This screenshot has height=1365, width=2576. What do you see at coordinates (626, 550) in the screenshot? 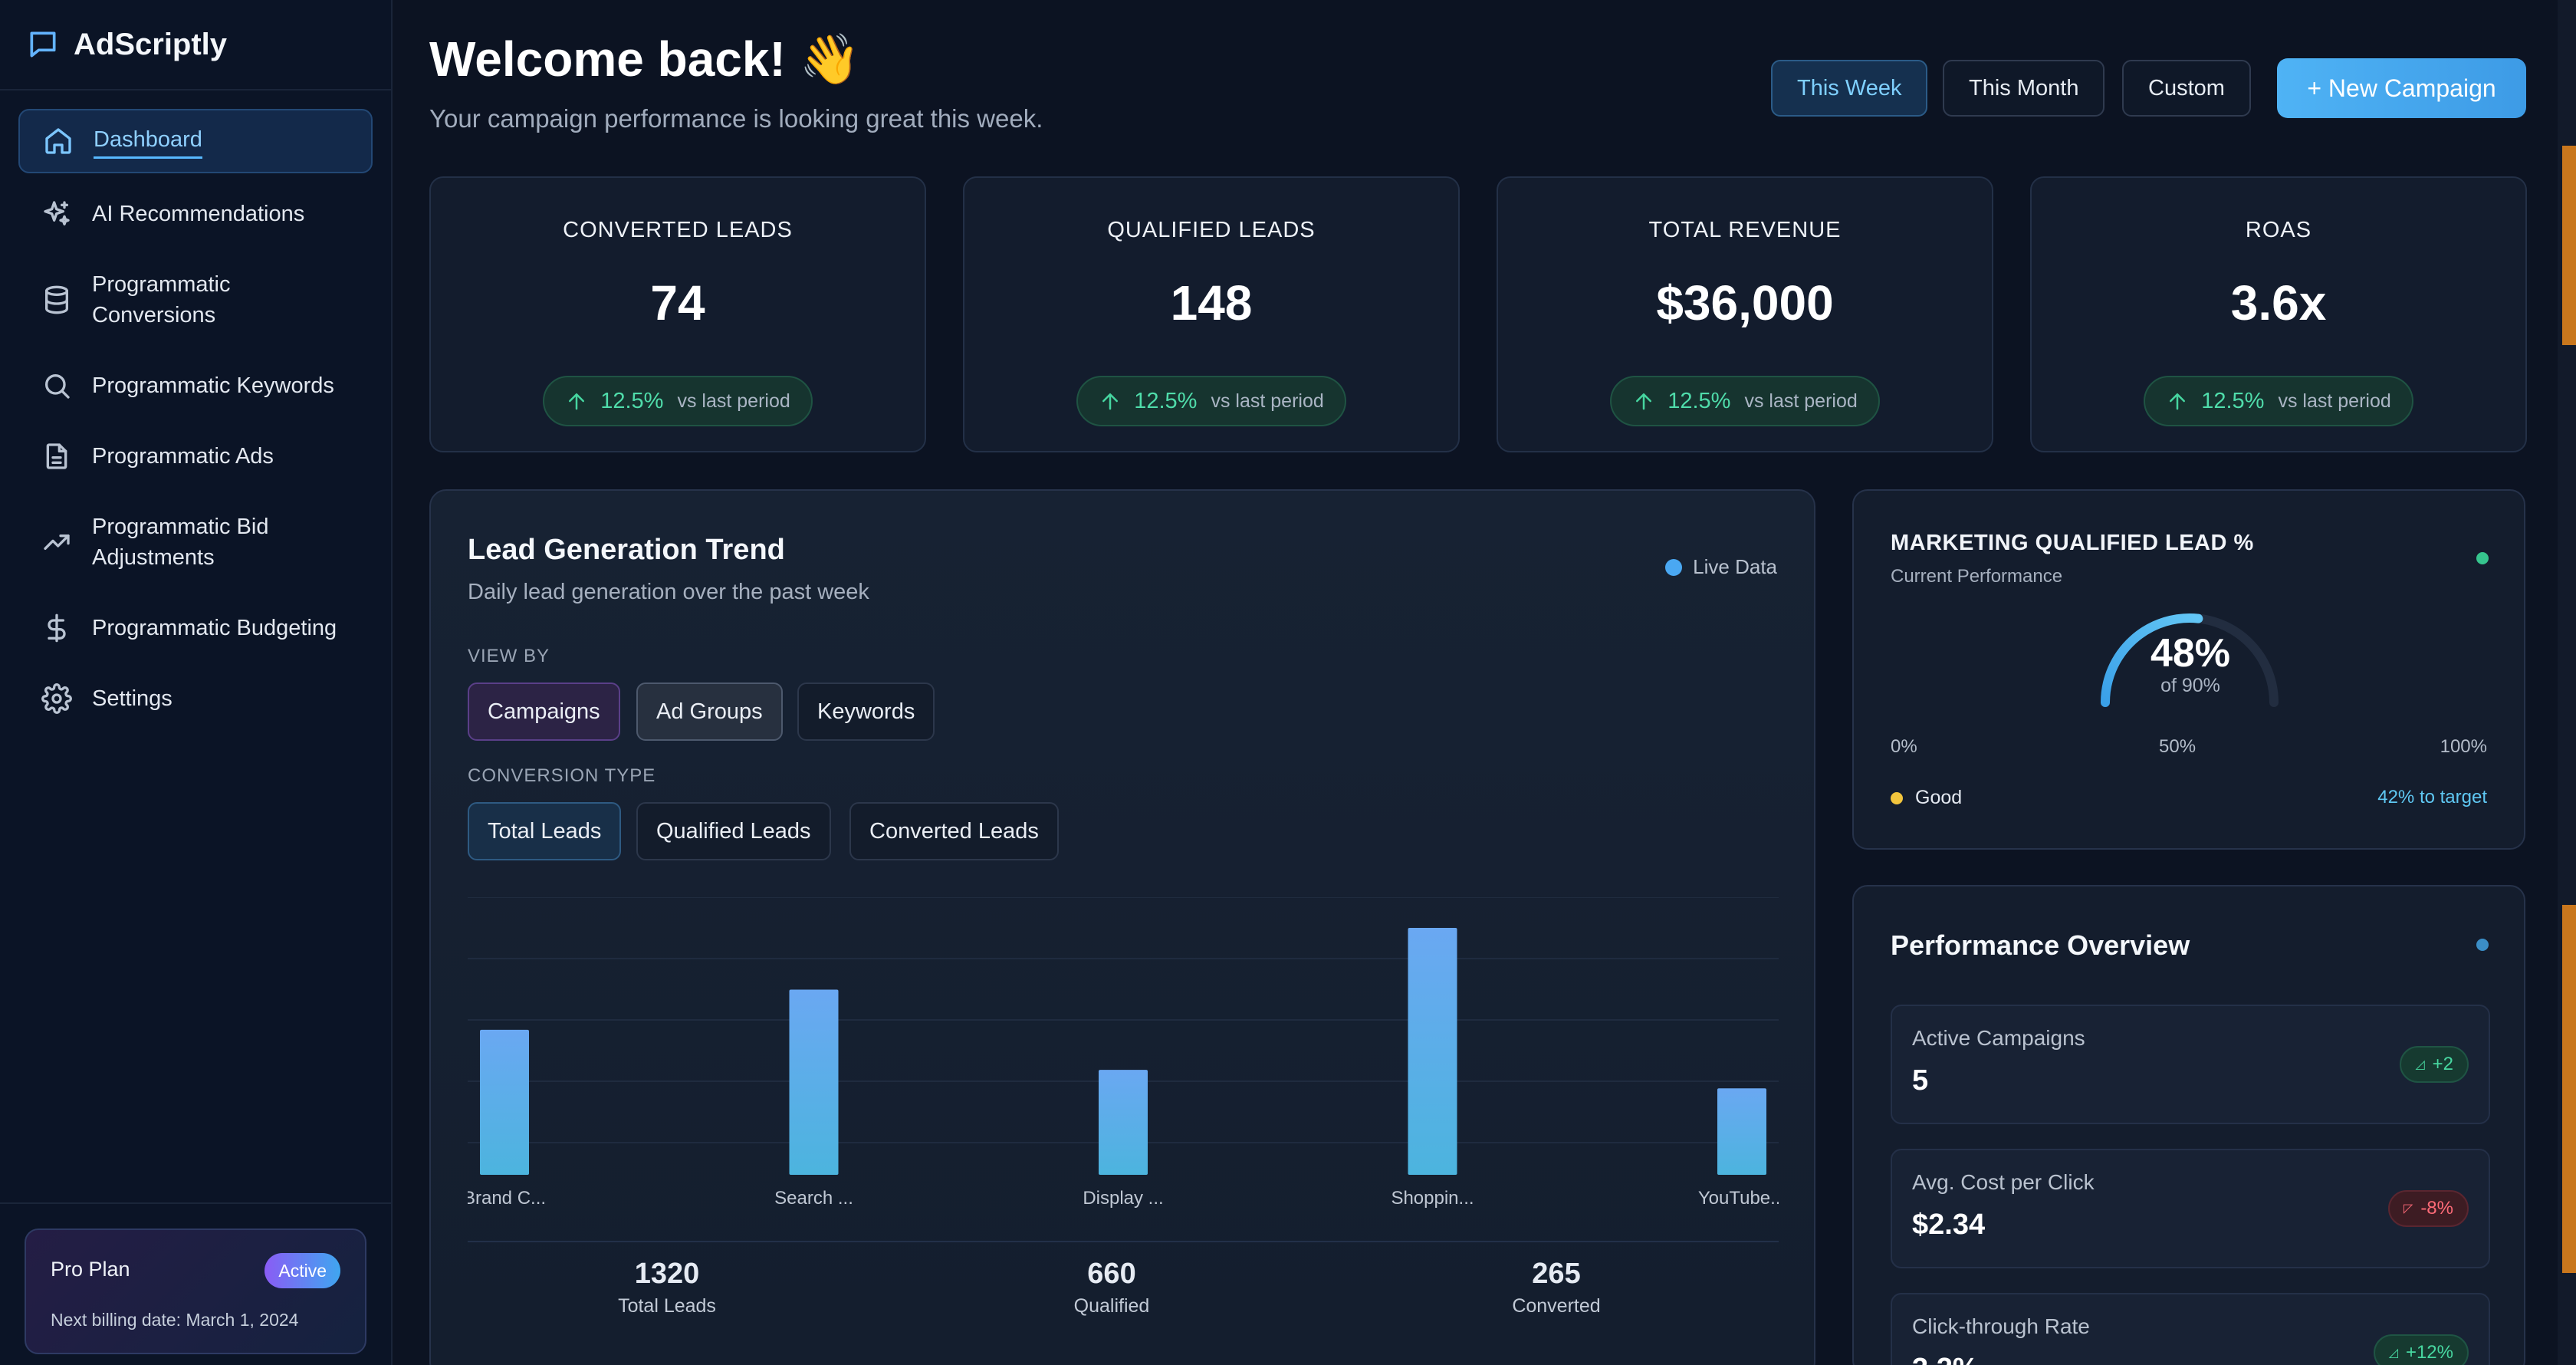
I see `panel-title: Lead Generation Trend` at bounding box center [626, 550].